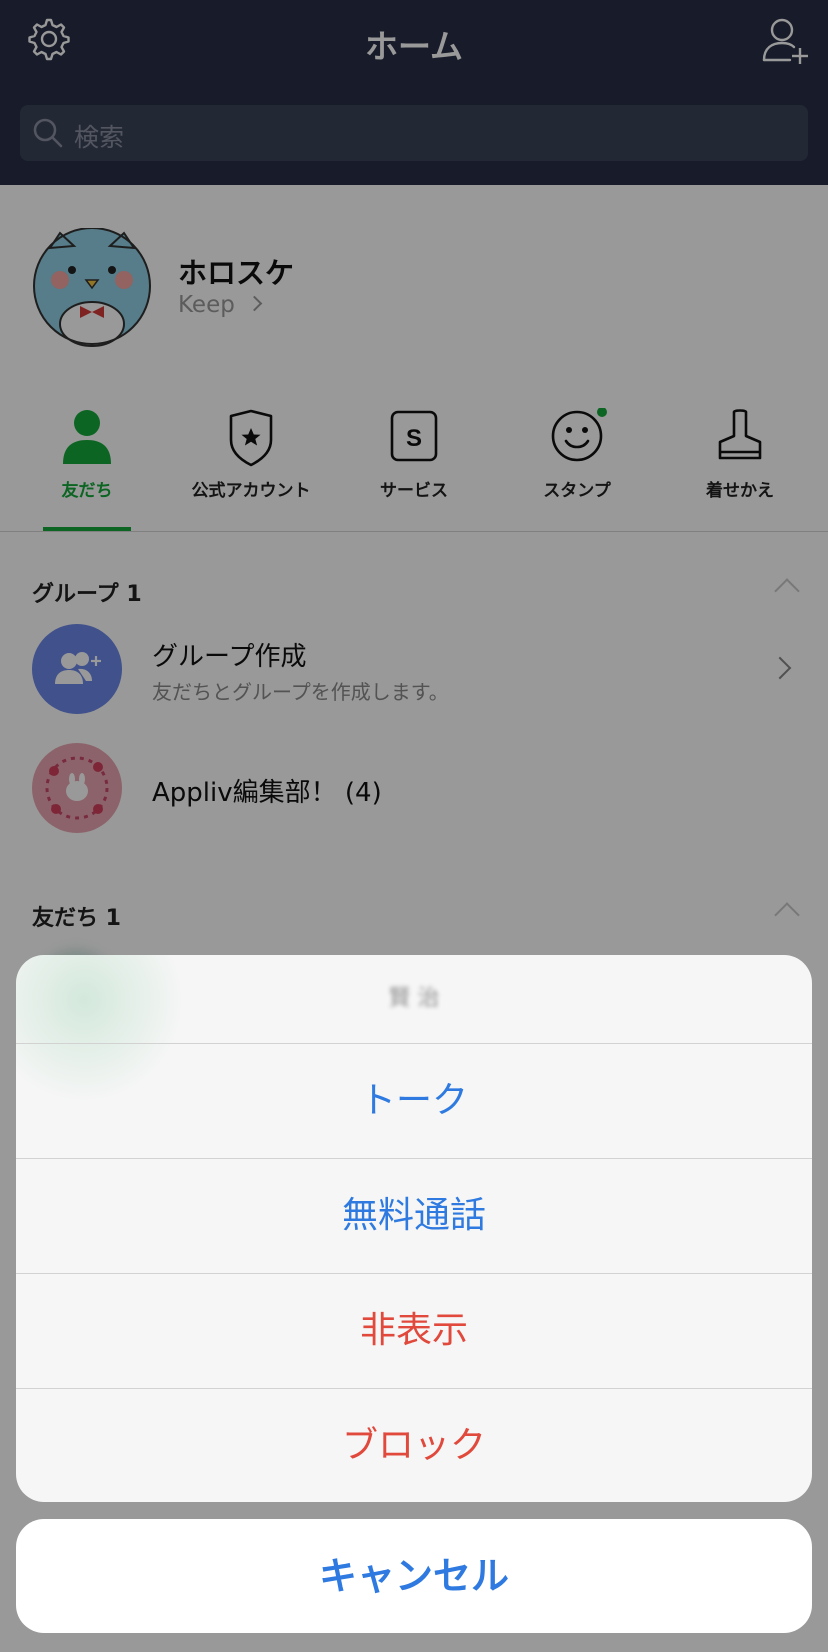 Image resolution: width=828 pixels, height=1652 pixels. I want to click on block-button: ブロック, so click(414, 1445).